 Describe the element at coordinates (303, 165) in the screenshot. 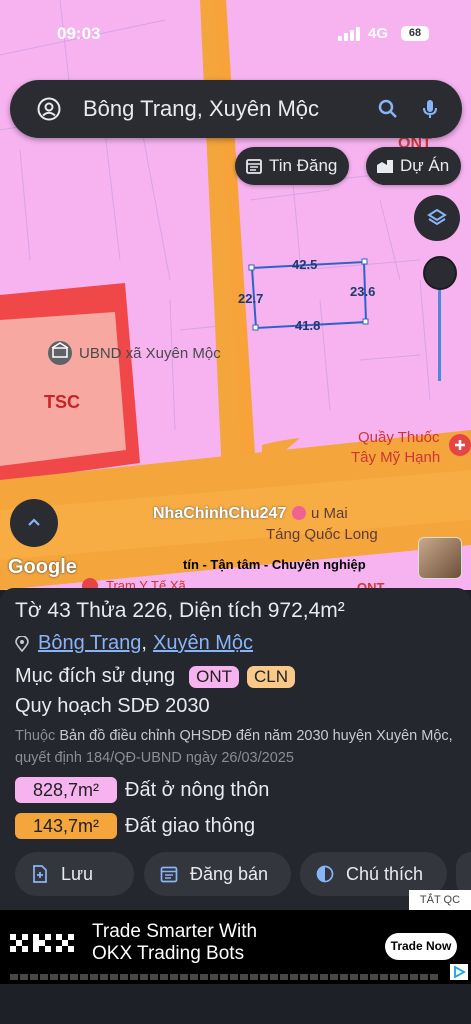

I see `chip-posts-label: Tin Đăng` at that location.